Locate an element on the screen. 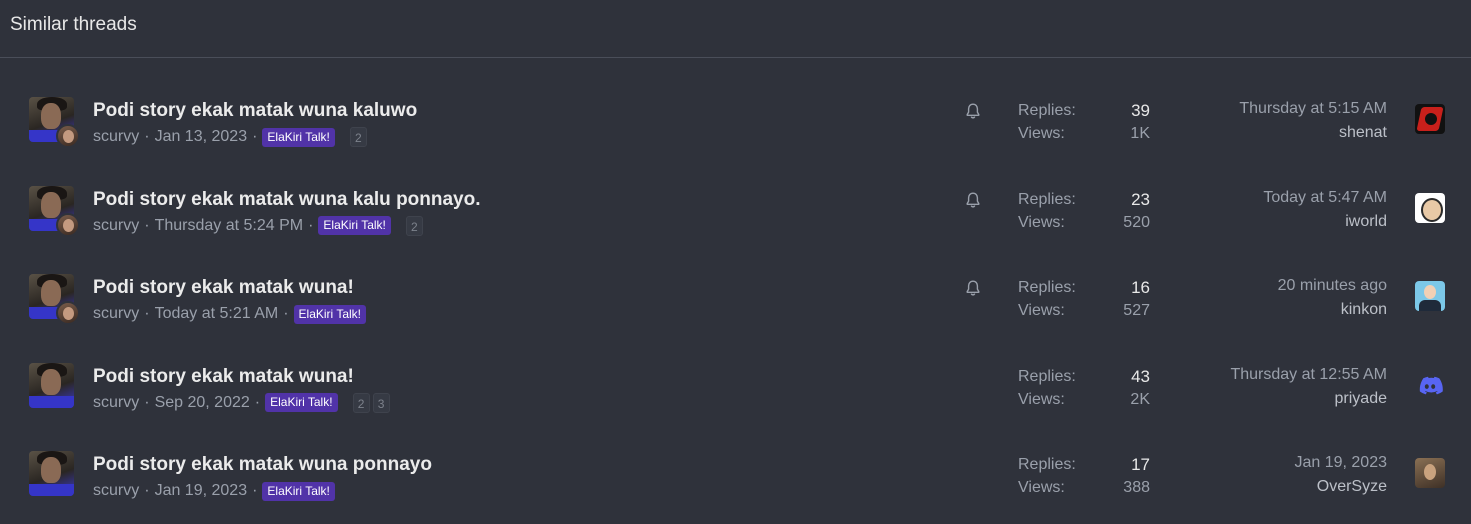 This screenshot has height=524, width=1471. thread-stats: Replies: 39 Views: 1K is located at coordinates (1084, 123).